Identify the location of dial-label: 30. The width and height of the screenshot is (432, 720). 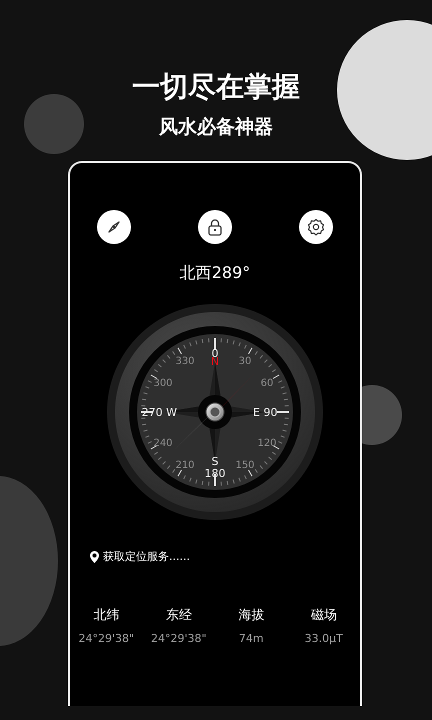
(245, 361).